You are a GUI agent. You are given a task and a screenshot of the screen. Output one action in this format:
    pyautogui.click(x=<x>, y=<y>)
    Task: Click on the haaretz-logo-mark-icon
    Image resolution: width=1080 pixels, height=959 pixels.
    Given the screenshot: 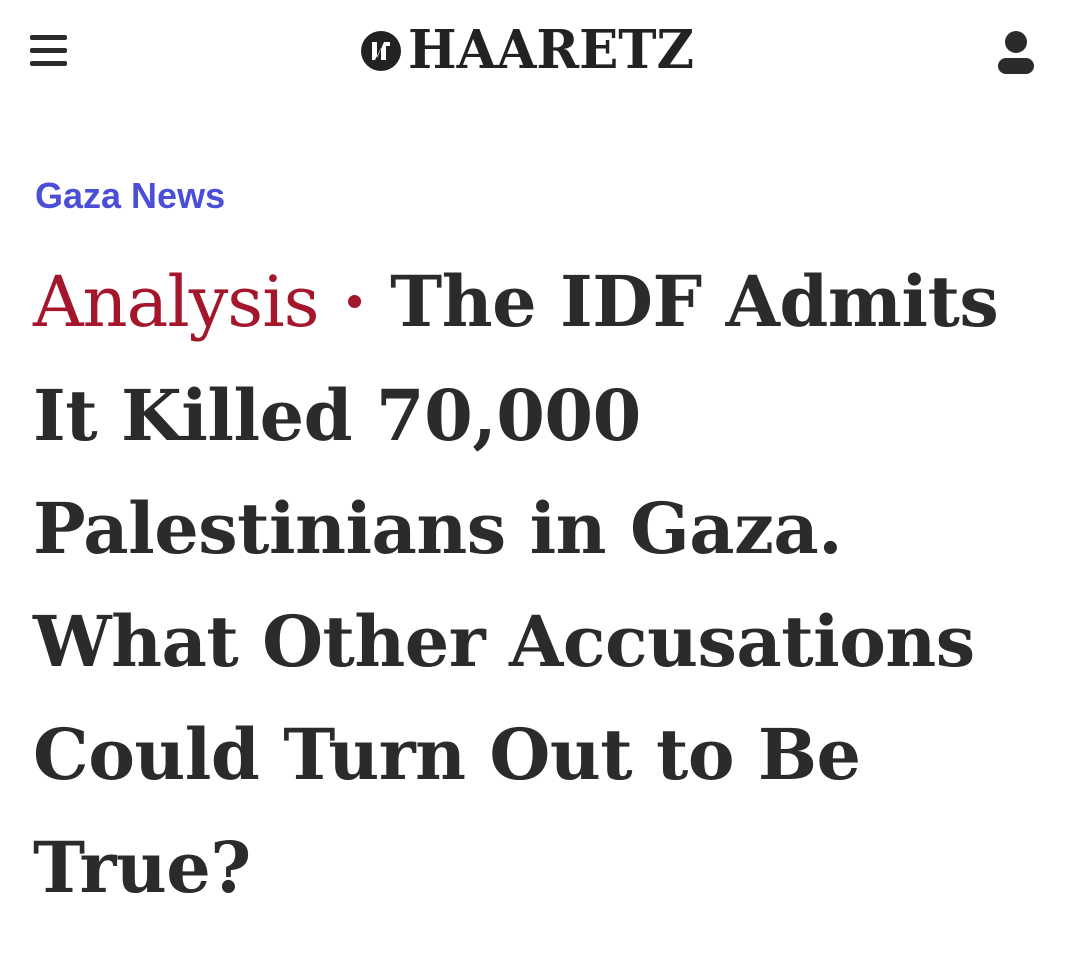 What is the action you would take?
    pyautogui.click(x=381, y=51)
    